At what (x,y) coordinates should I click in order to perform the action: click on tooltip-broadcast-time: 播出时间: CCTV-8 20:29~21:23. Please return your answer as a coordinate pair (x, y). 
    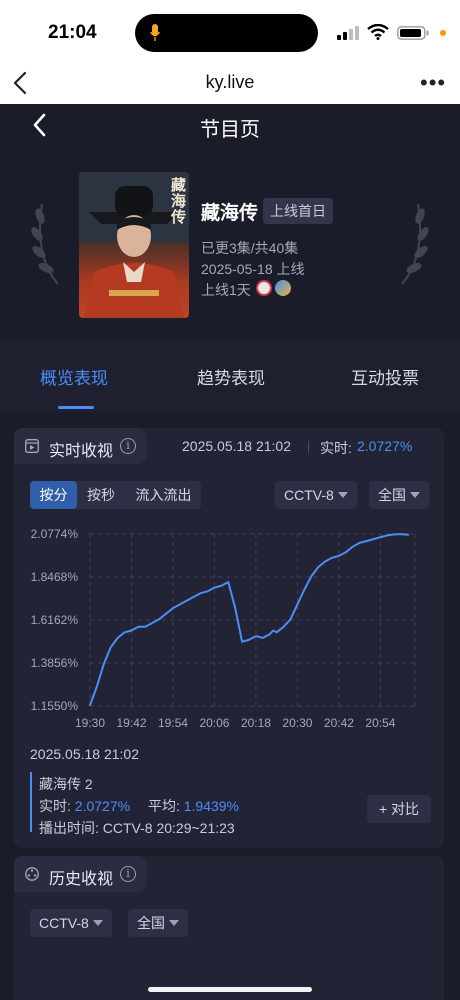
    Looking at the image, I should click on (137, 828).